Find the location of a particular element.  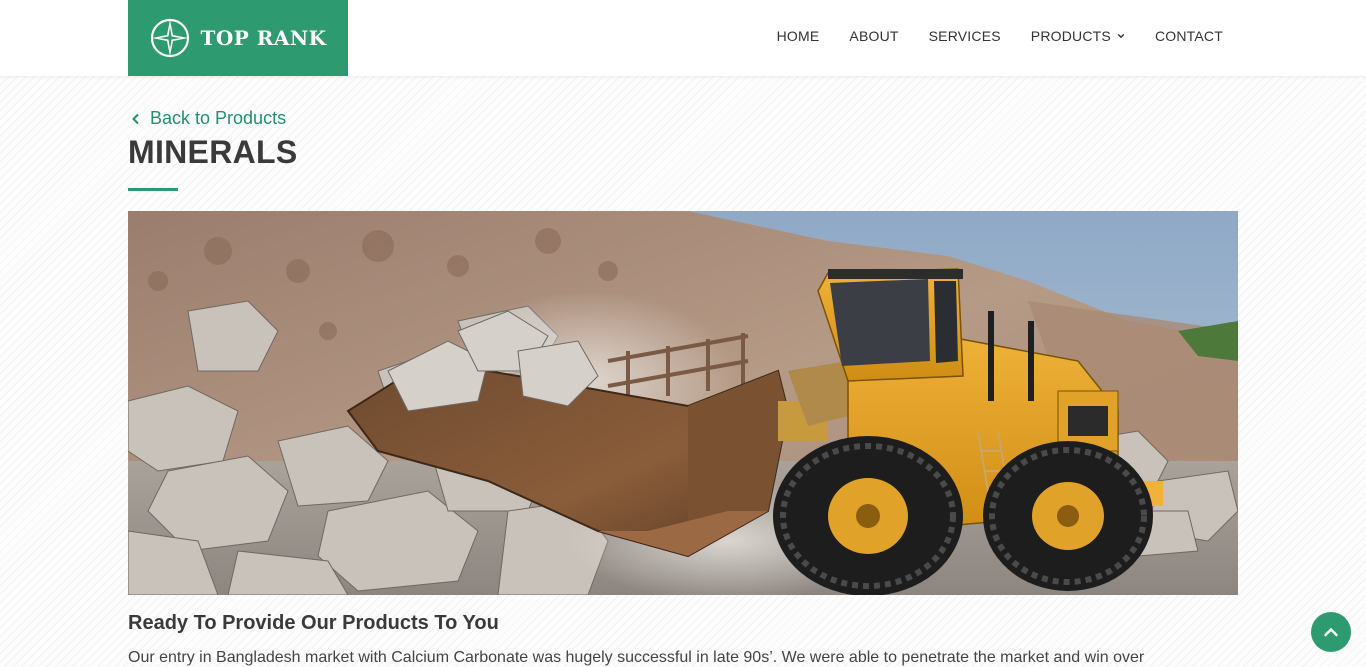

title-underline is located at coordinates (153, 189).